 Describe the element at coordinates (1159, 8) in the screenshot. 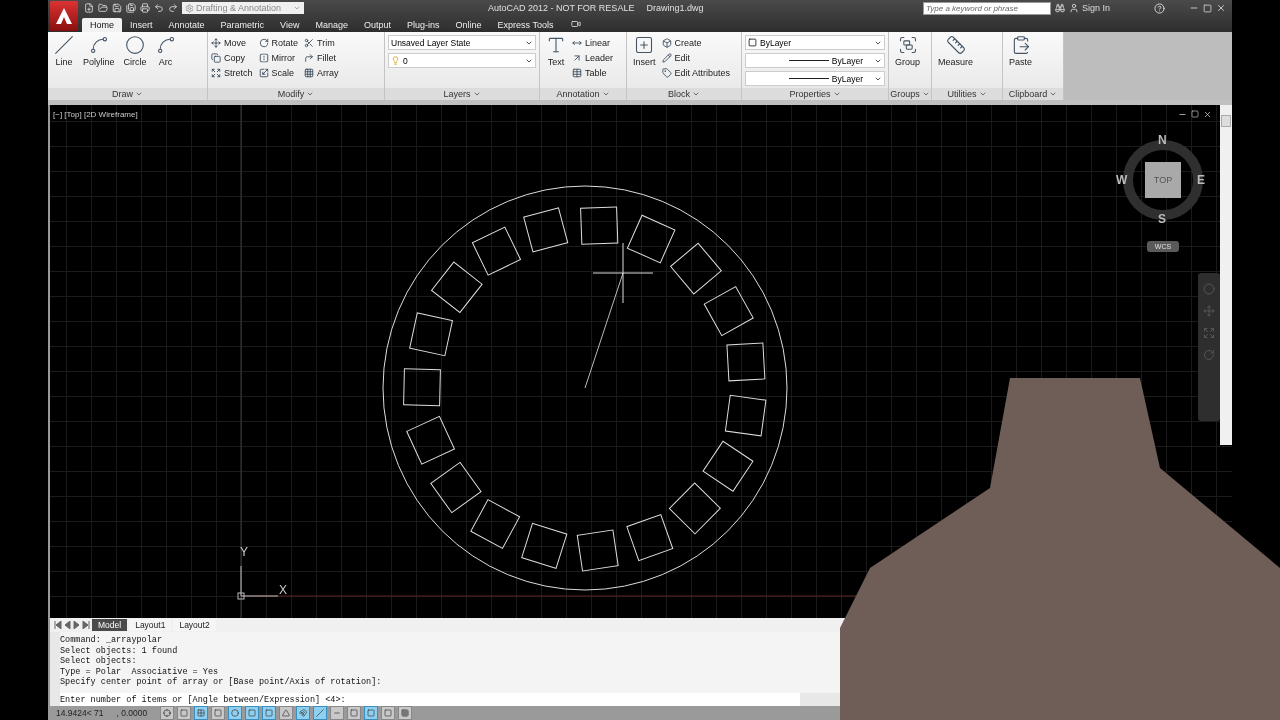

I see `help-icon` at that location.